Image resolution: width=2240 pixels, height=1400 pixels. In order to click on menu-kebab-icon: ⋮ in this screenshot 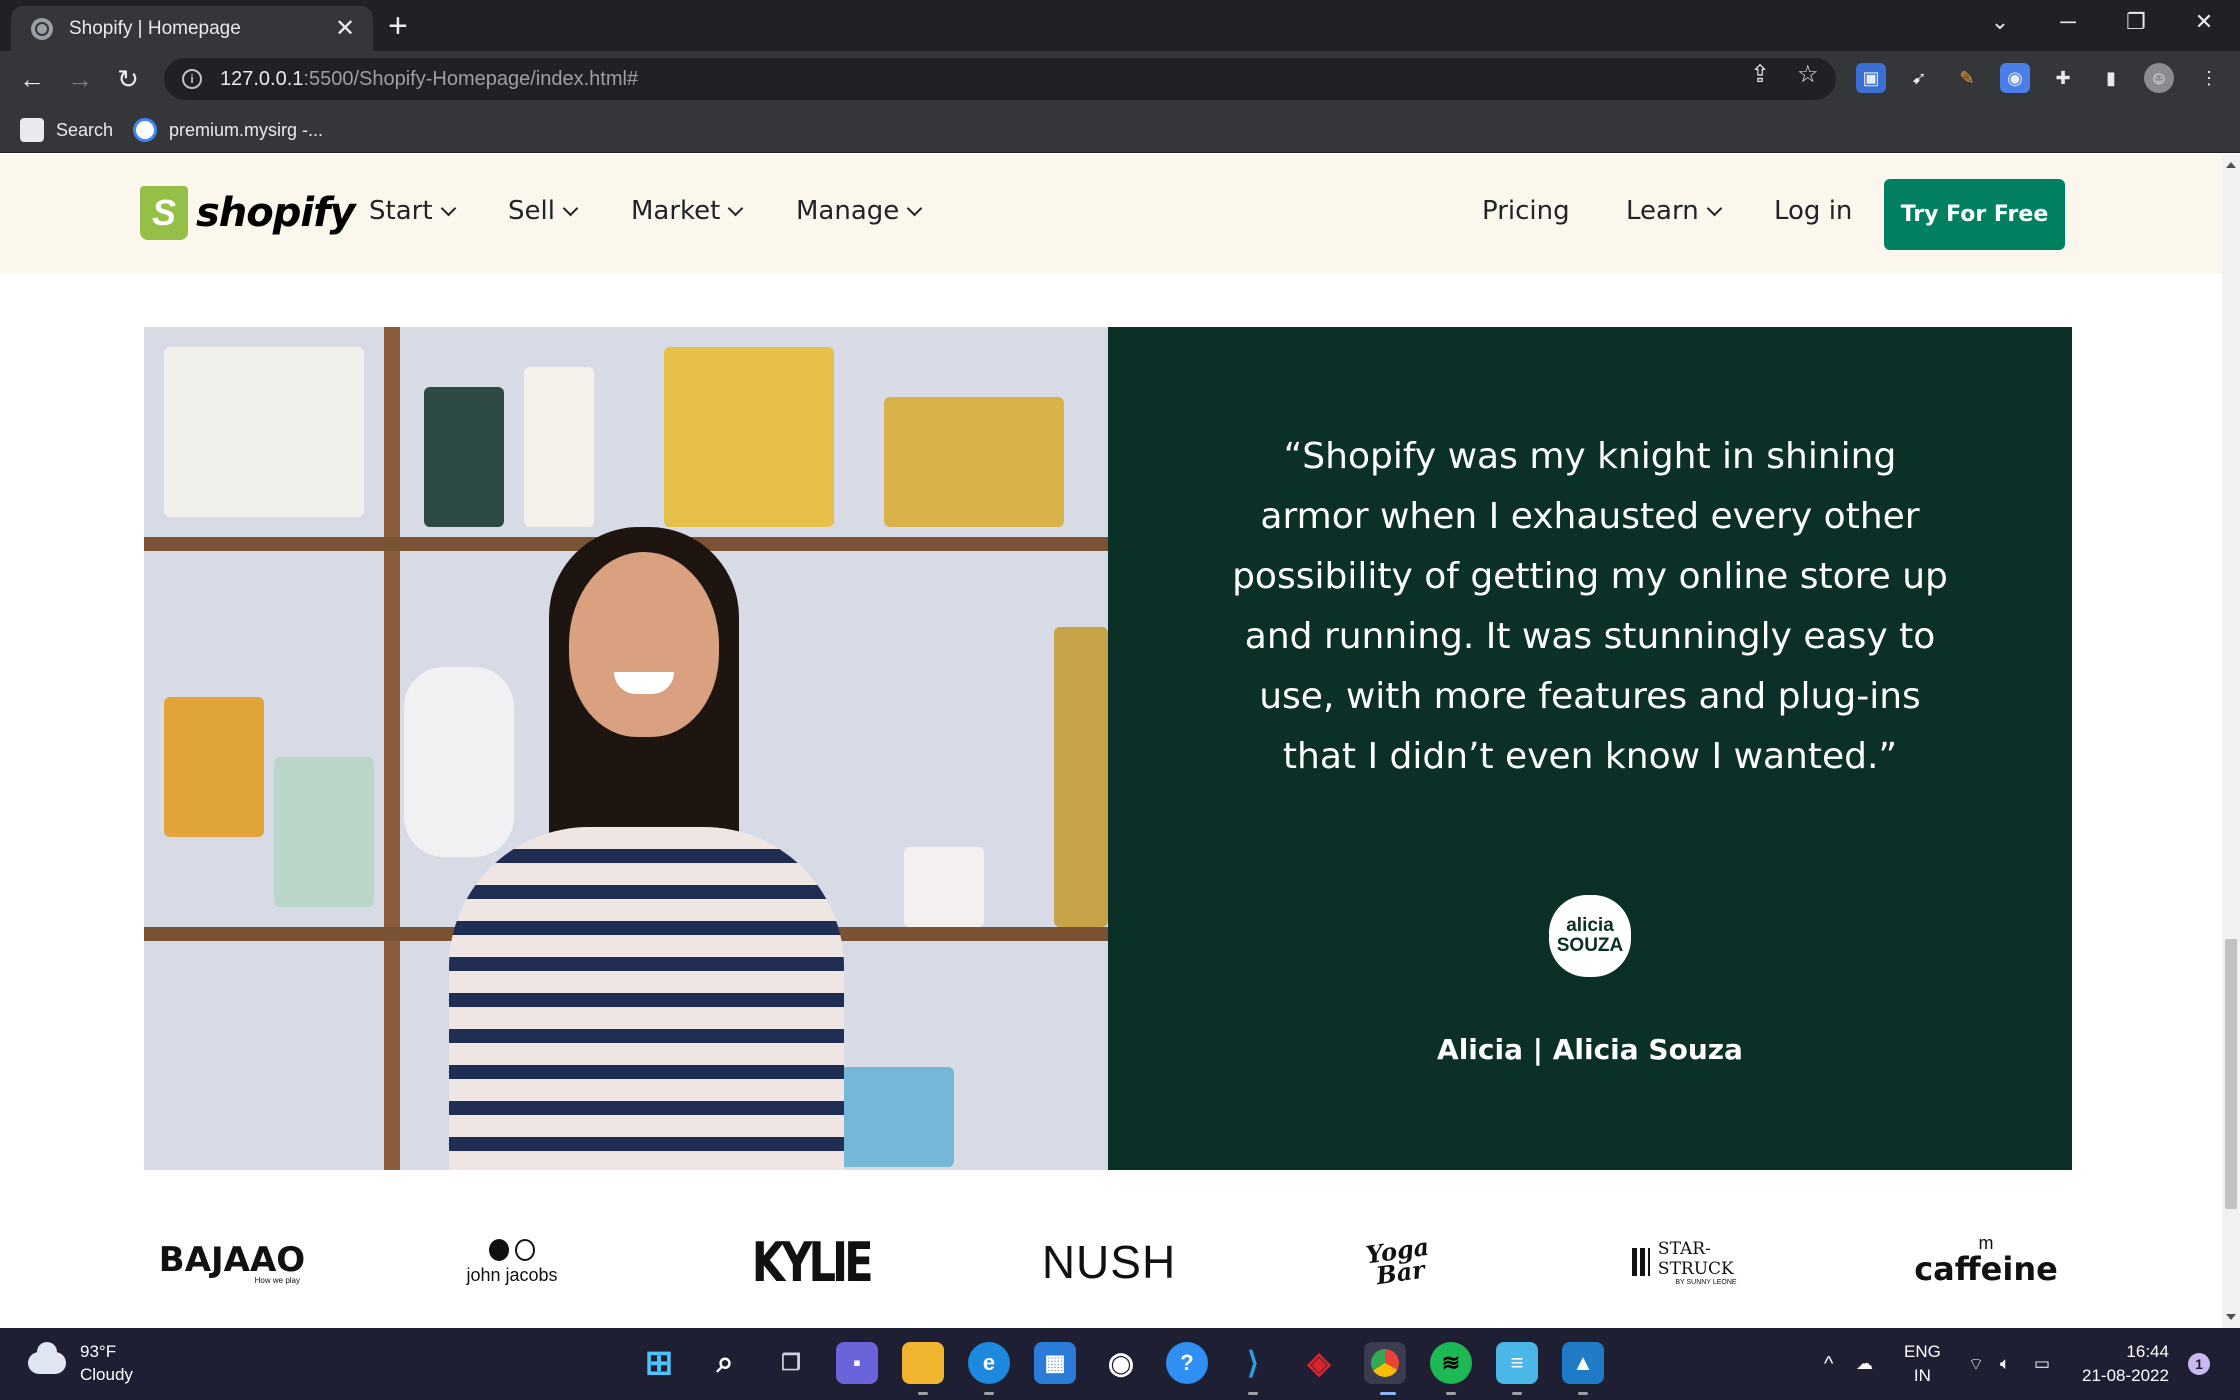, I will do `click(2209, 78)`.